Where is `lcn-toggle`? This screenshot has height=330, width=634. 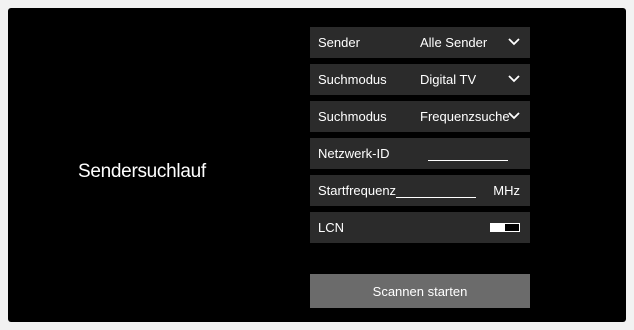
lcn-toggle is located at coordinates (505, 227).